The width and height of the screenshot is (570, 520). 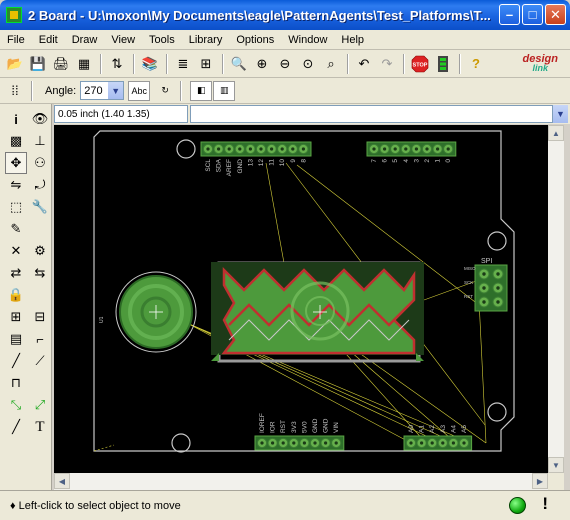 What do you see at coordinates (40, 163) in the screenshot?
I see `copy-icon: ⚇` at bounding box center [40, 163].